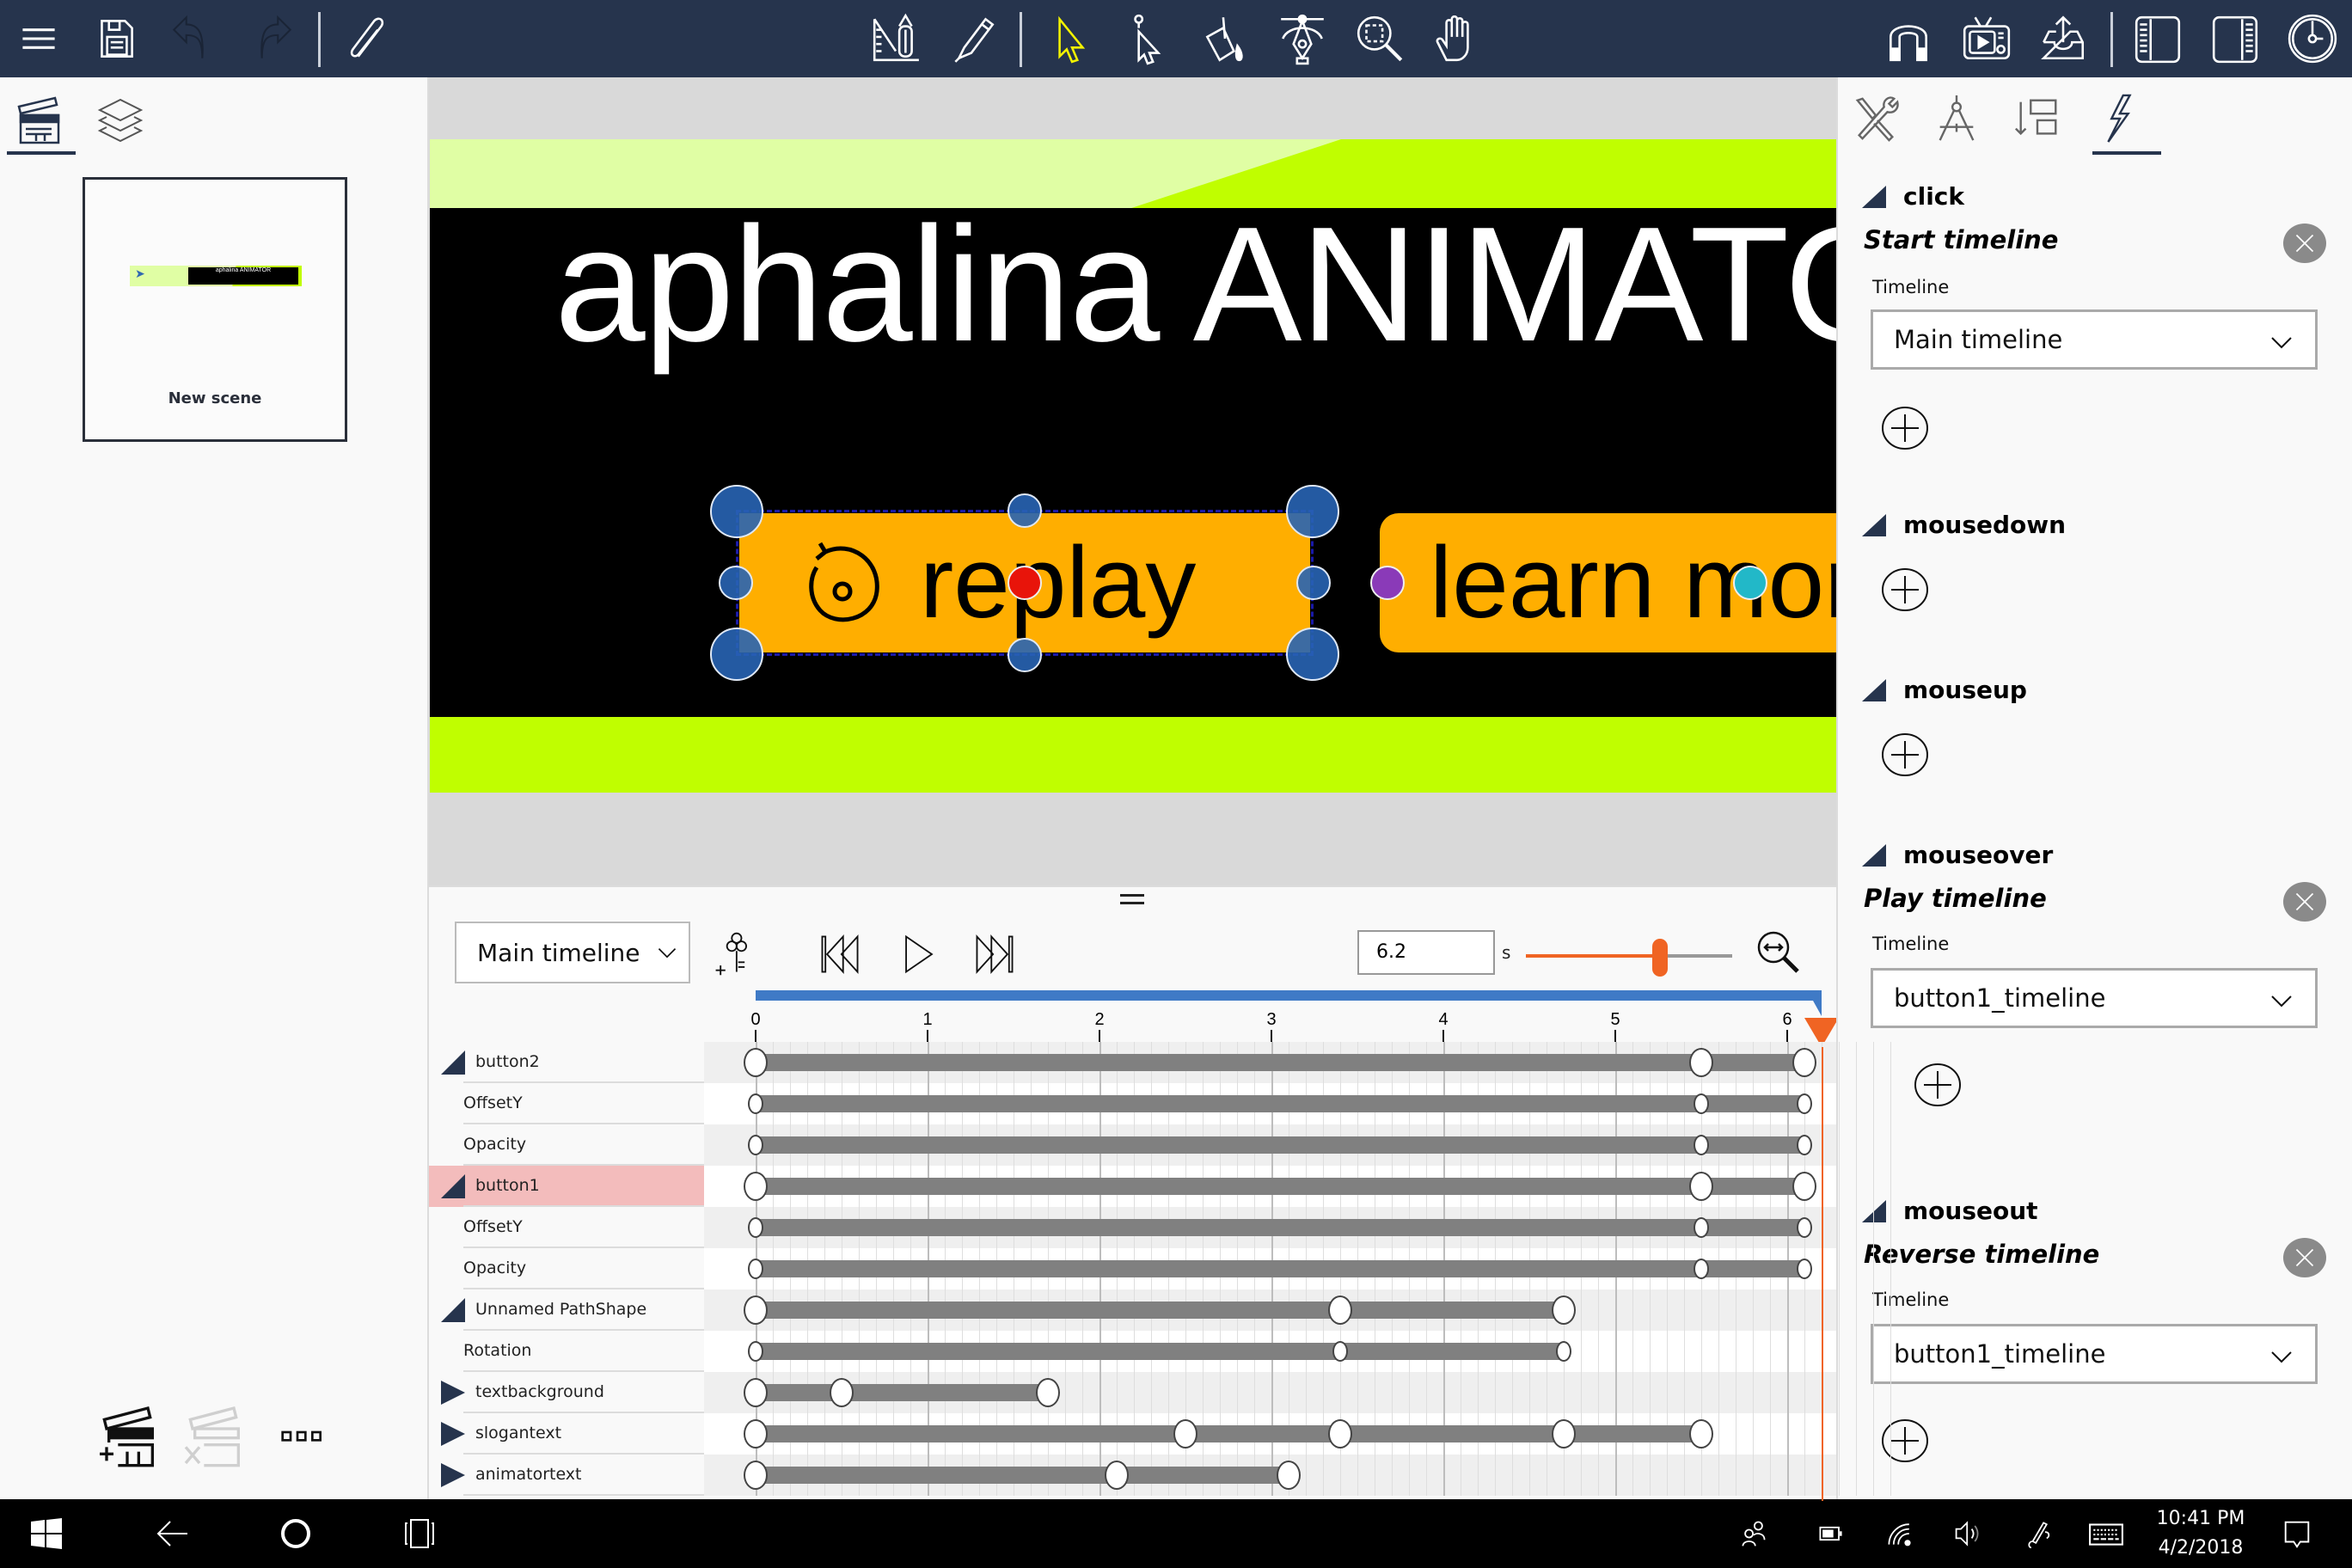  I want to click on layer-row-label: textbackground, so click(566, 1392).